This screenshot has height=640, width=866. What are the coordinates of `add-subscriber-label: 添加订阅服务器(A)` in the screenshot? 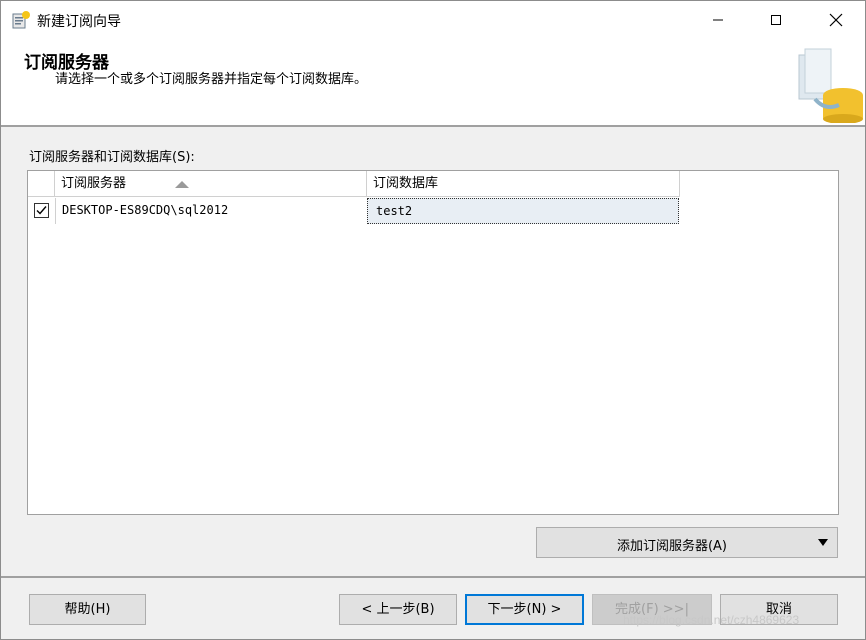 It's located at (672, 546).